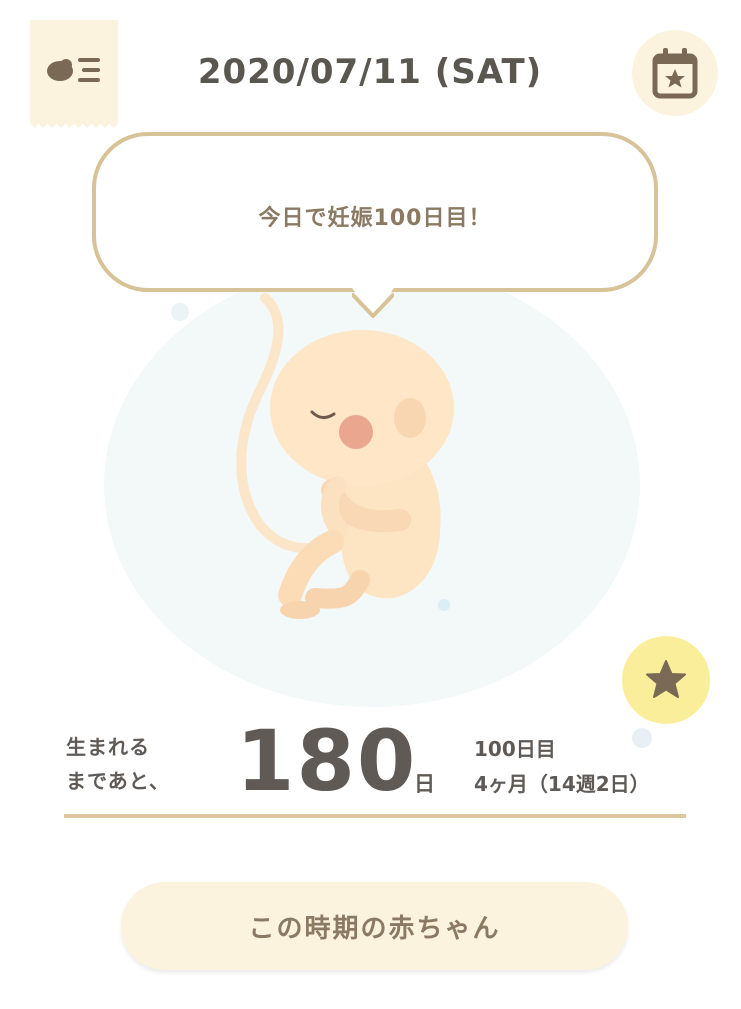 This screenshot has height=1009, width=741. I want to click on decor-dot, so click(642, 738).